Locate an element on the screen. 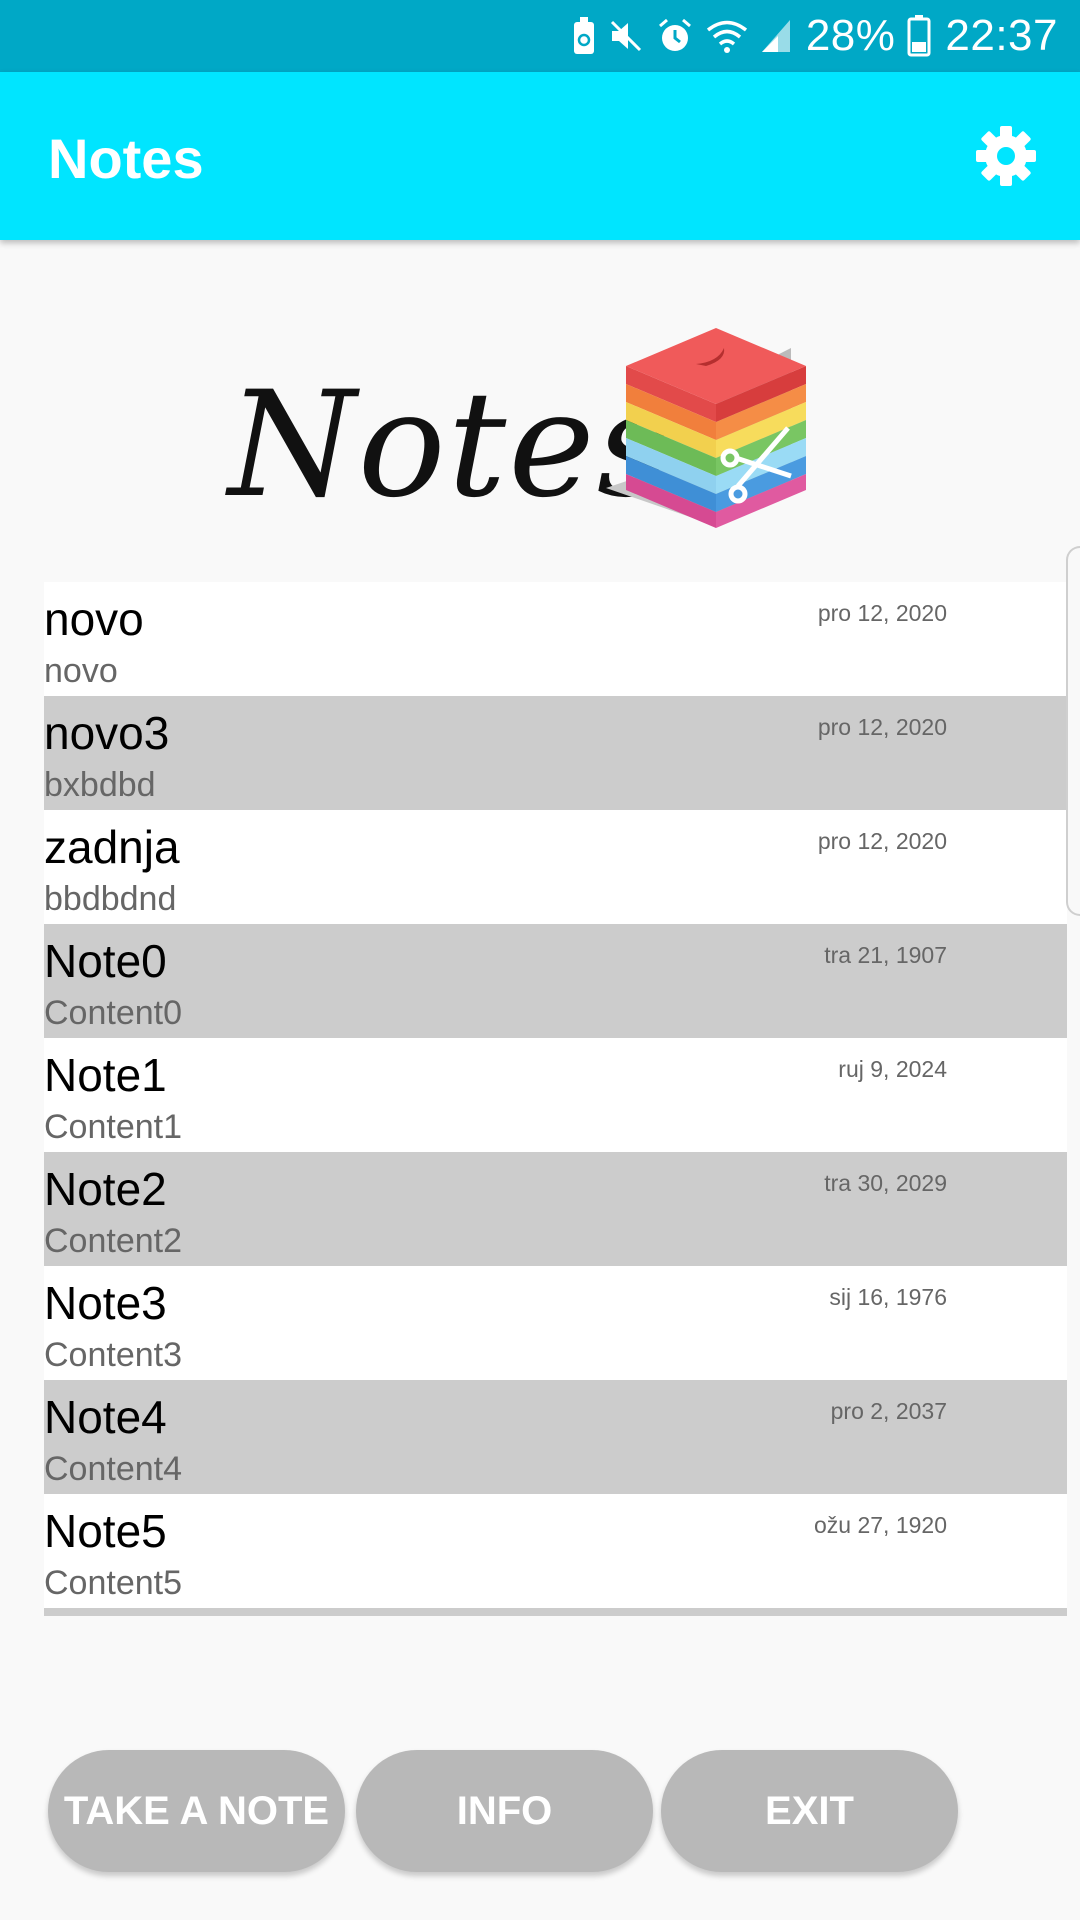 The image size is (1080, 1920). edge-panel-handle is located at coordinates (1073, 731).